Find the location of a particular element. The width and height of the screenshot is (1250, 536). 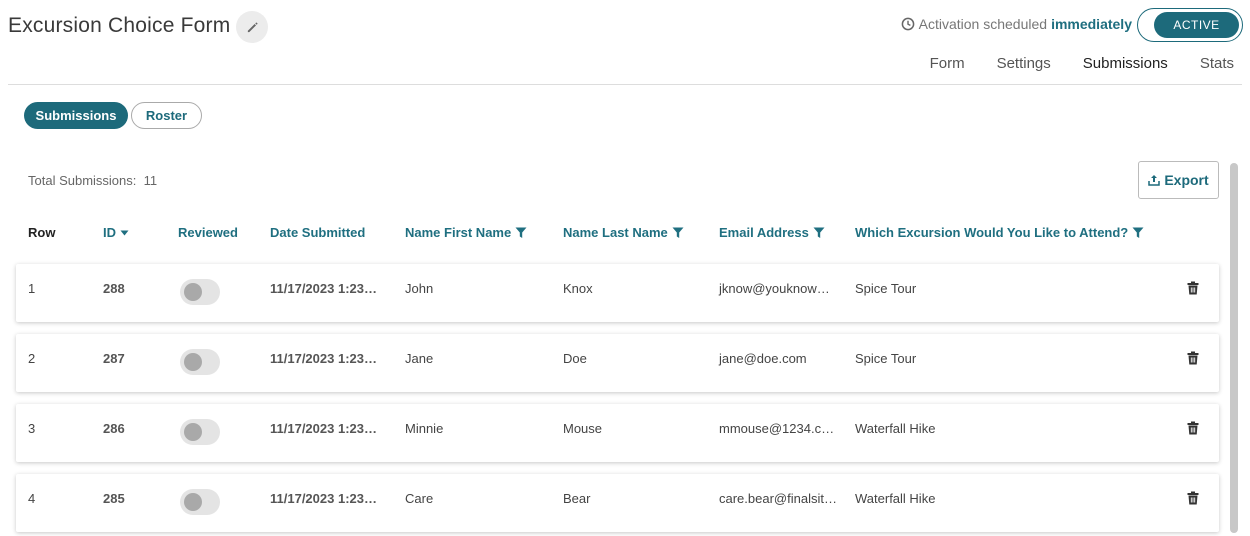

cell-row: 1 is located at coordinates (32, 288).